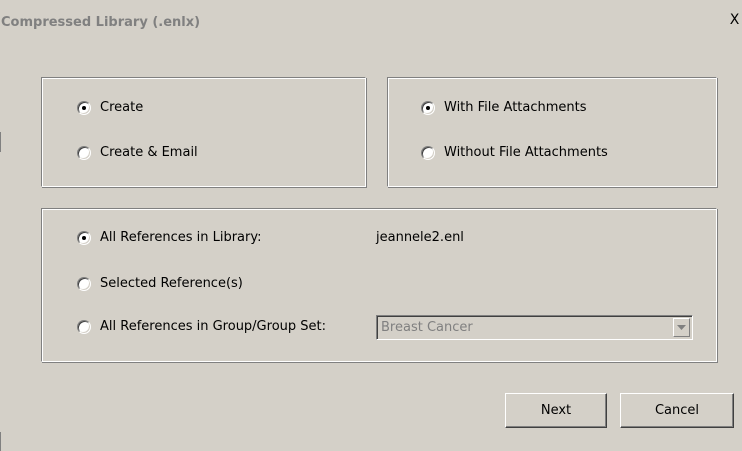  Describe the element at coordinates (122, 107) in the screenshot. I see `radio-create-label: Create` at that location.